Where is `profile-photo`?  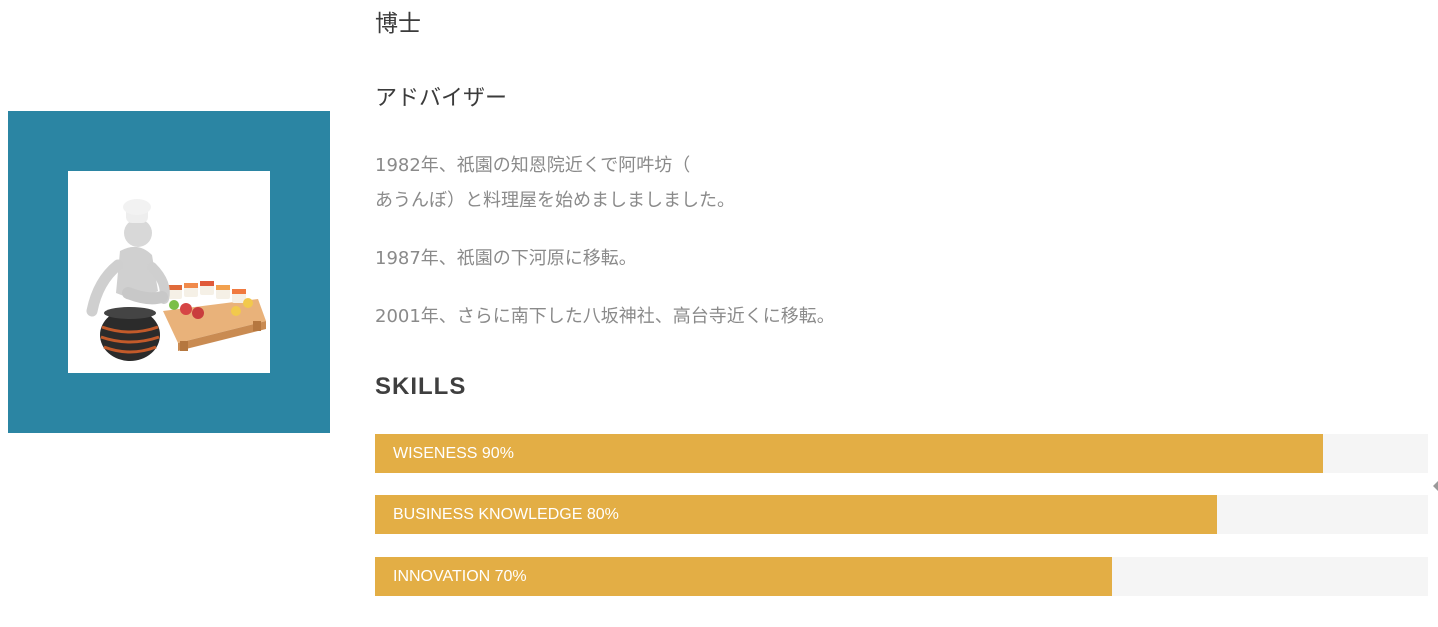 profile-photo is located at coordinates (169, 272).